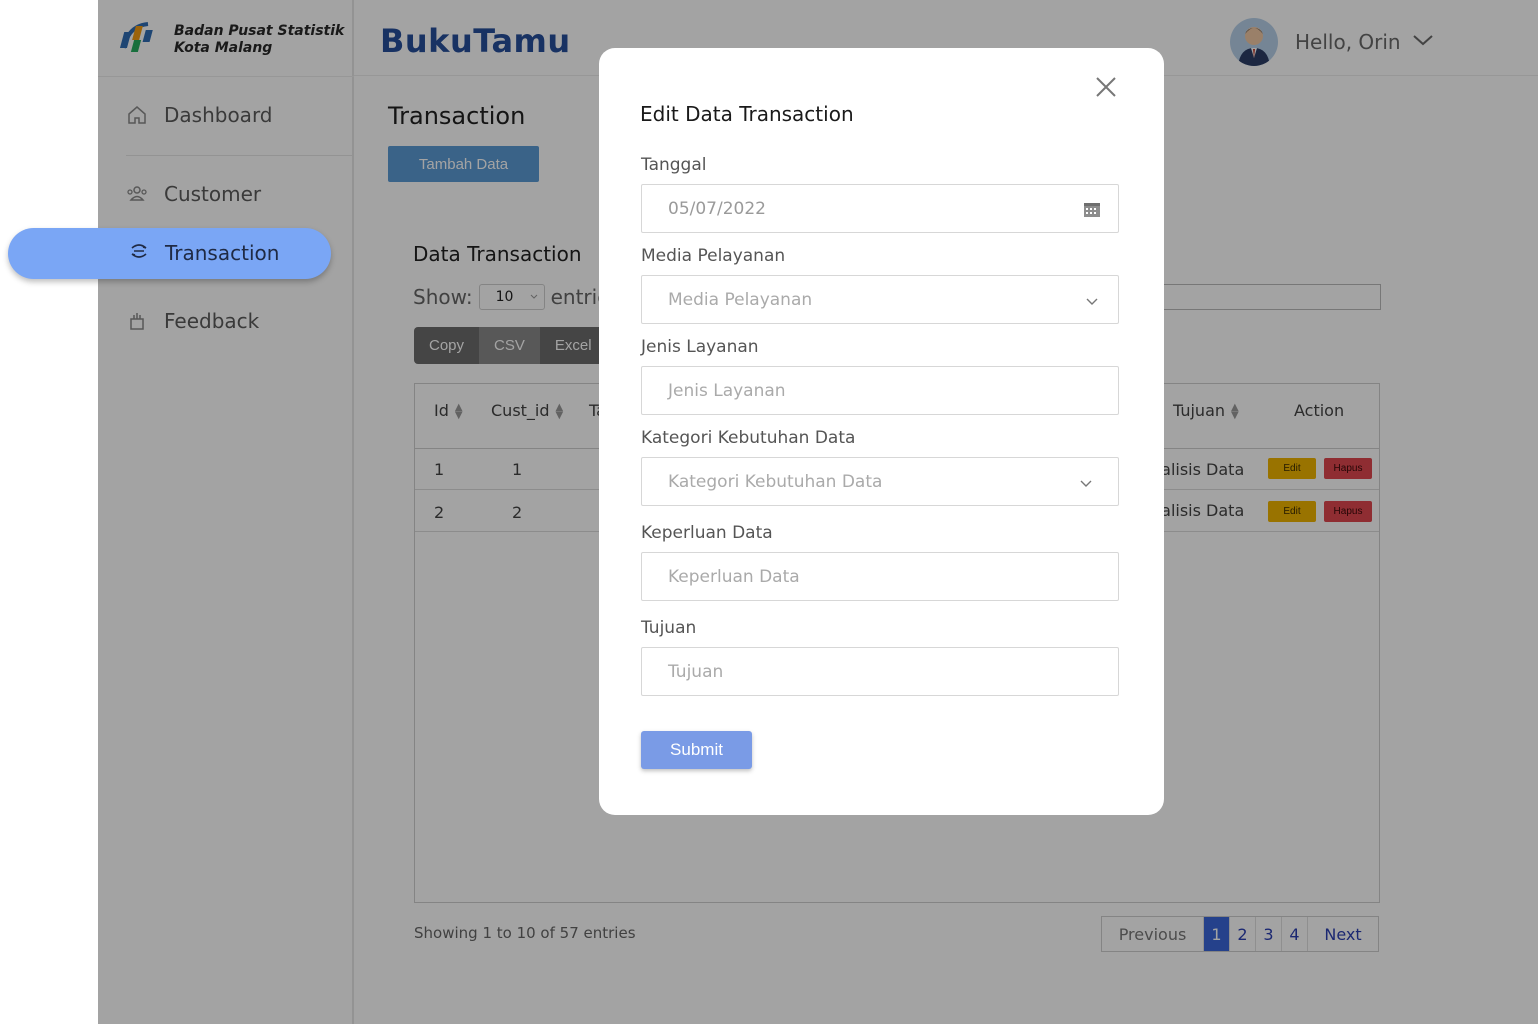 The image size is (1538, 1024). I want to click on keperluan-input: Keperluan Data, so click(880, 576).